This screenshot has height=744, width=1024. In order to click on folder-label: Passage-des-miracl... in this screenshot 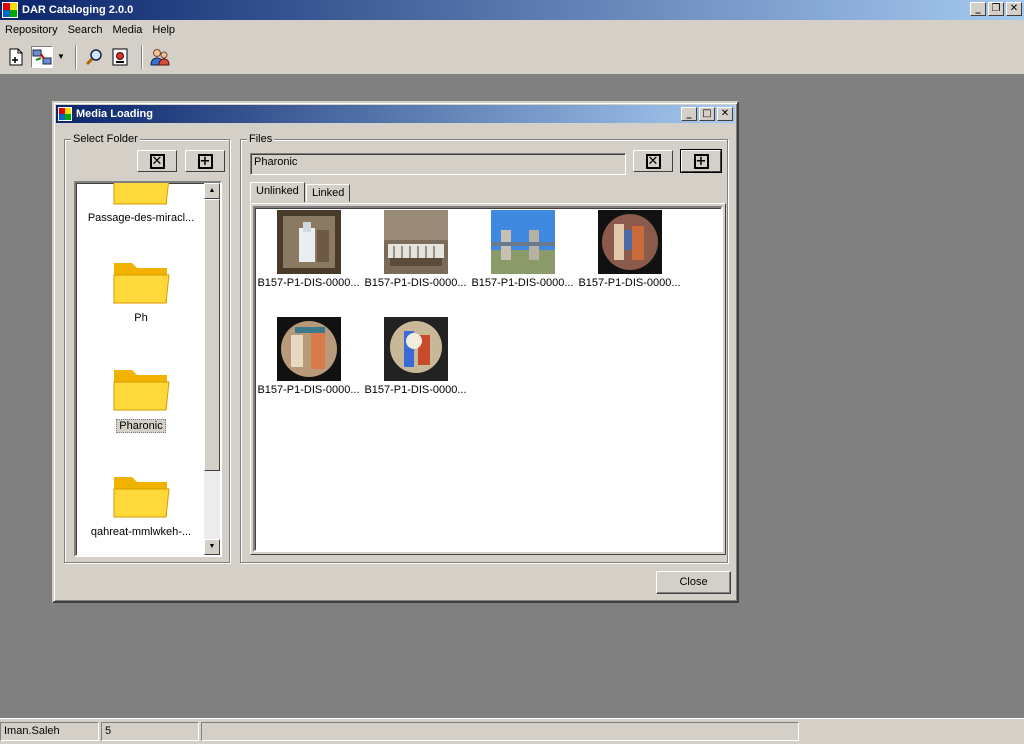, I will do `click(141, 218)`.